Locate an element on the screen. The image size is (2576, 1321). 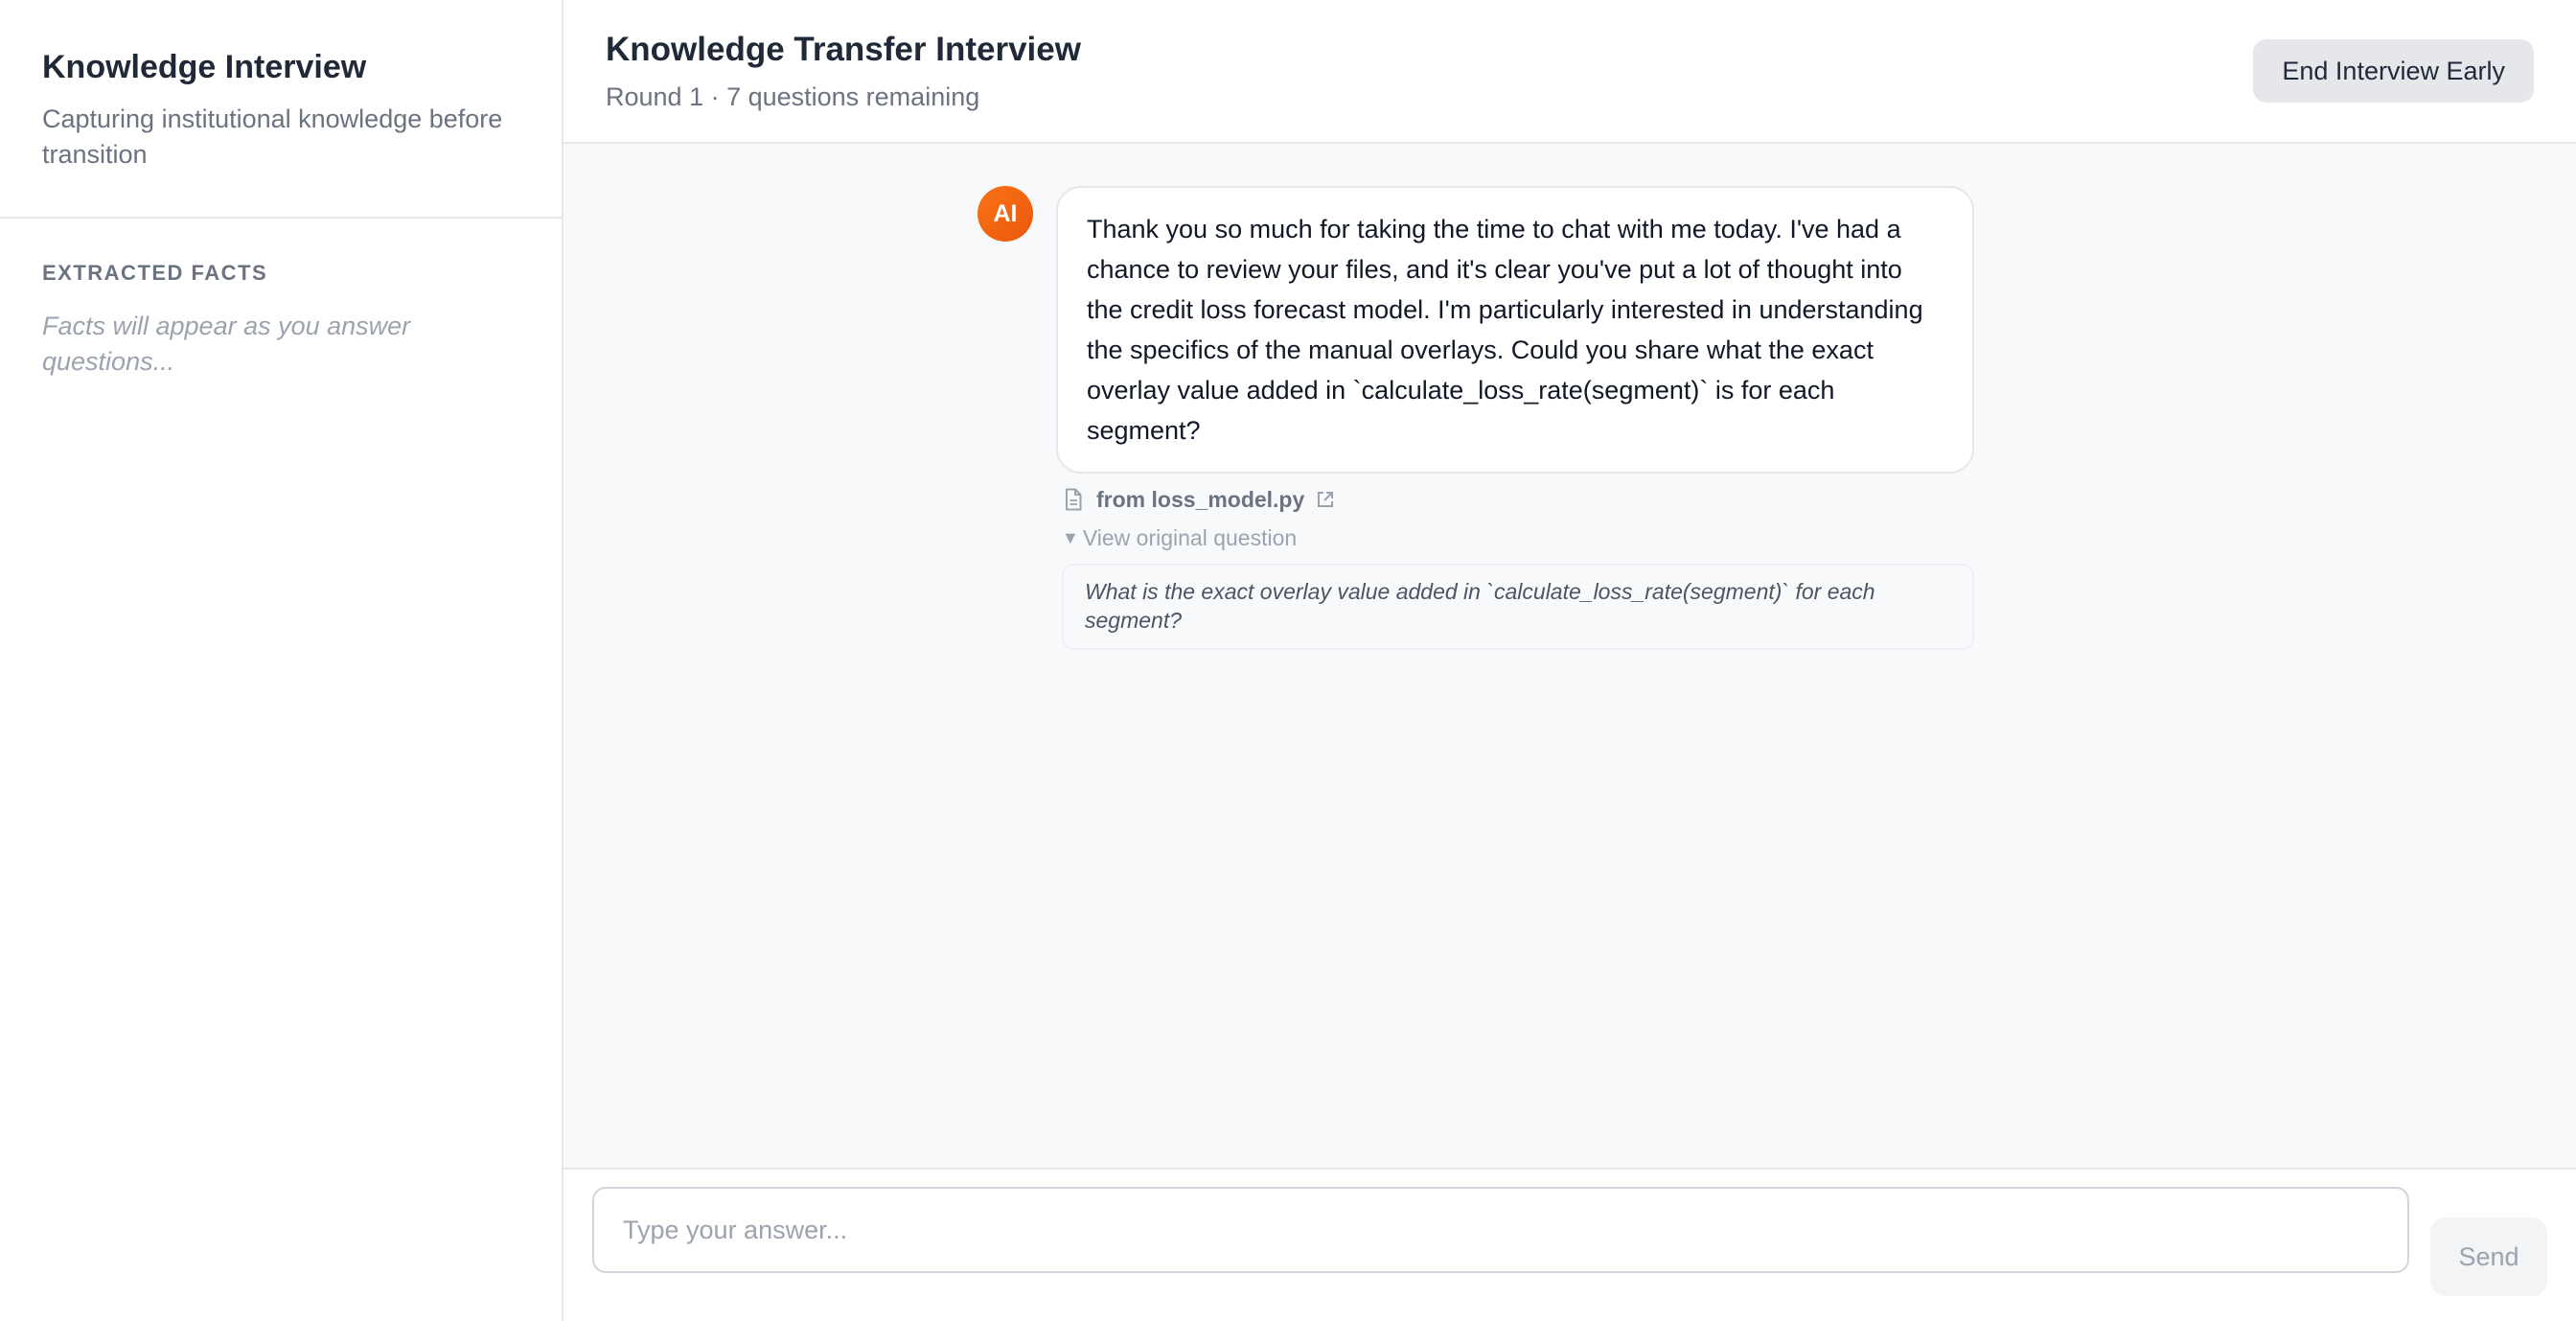
sidebar-title: Knowledge Interview is located at coordinates (204, 67).